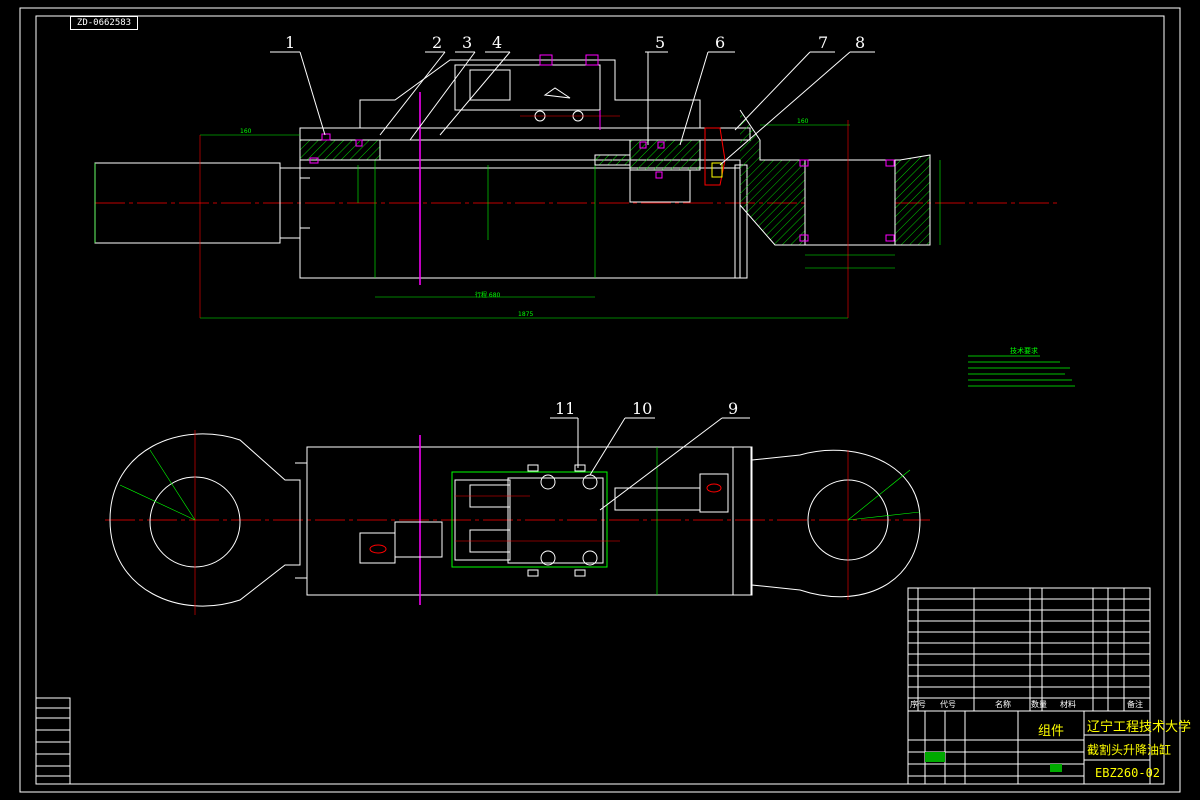 This screenshot has height=800, width=1200. Describe the element at coordinates (1135, 704) in the screenshot. I see `bom-col-remark: 备注` at that location.